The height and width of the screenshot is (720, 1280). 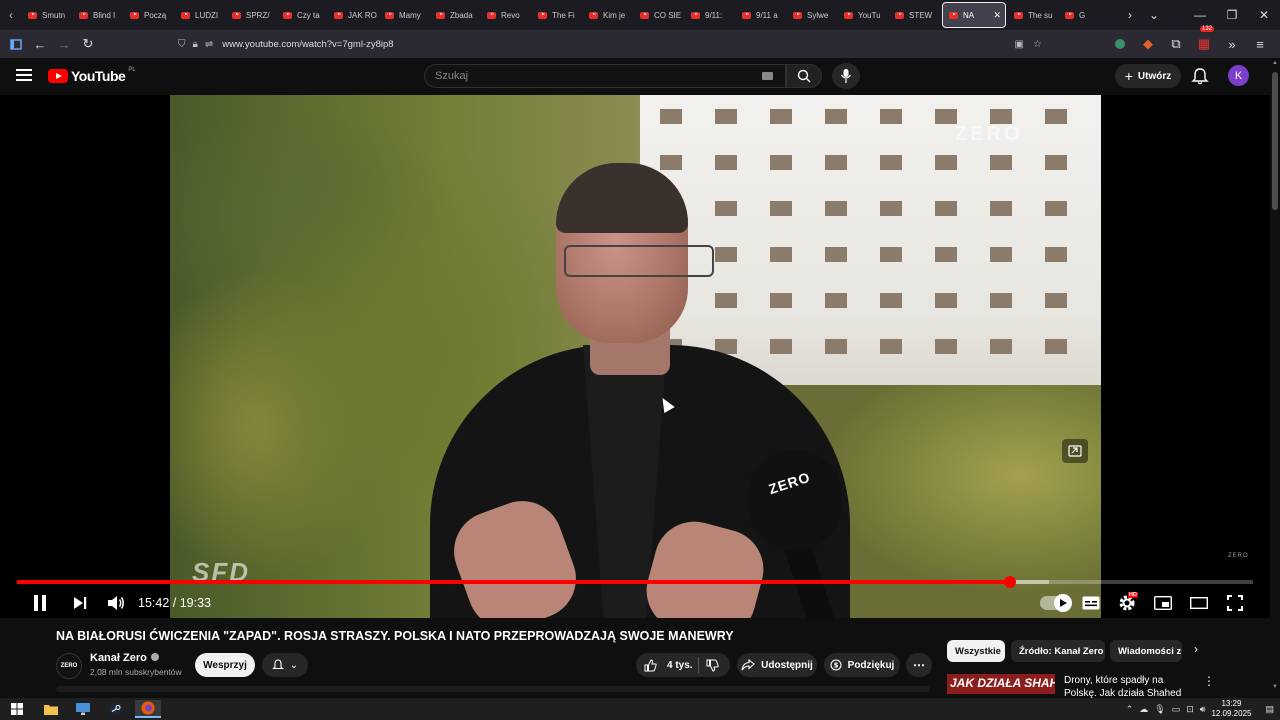 What do you see at coordinates (455, 15) in the screenshot?
I see `browser-tab: Zbada` at bounding box center [455, 15].